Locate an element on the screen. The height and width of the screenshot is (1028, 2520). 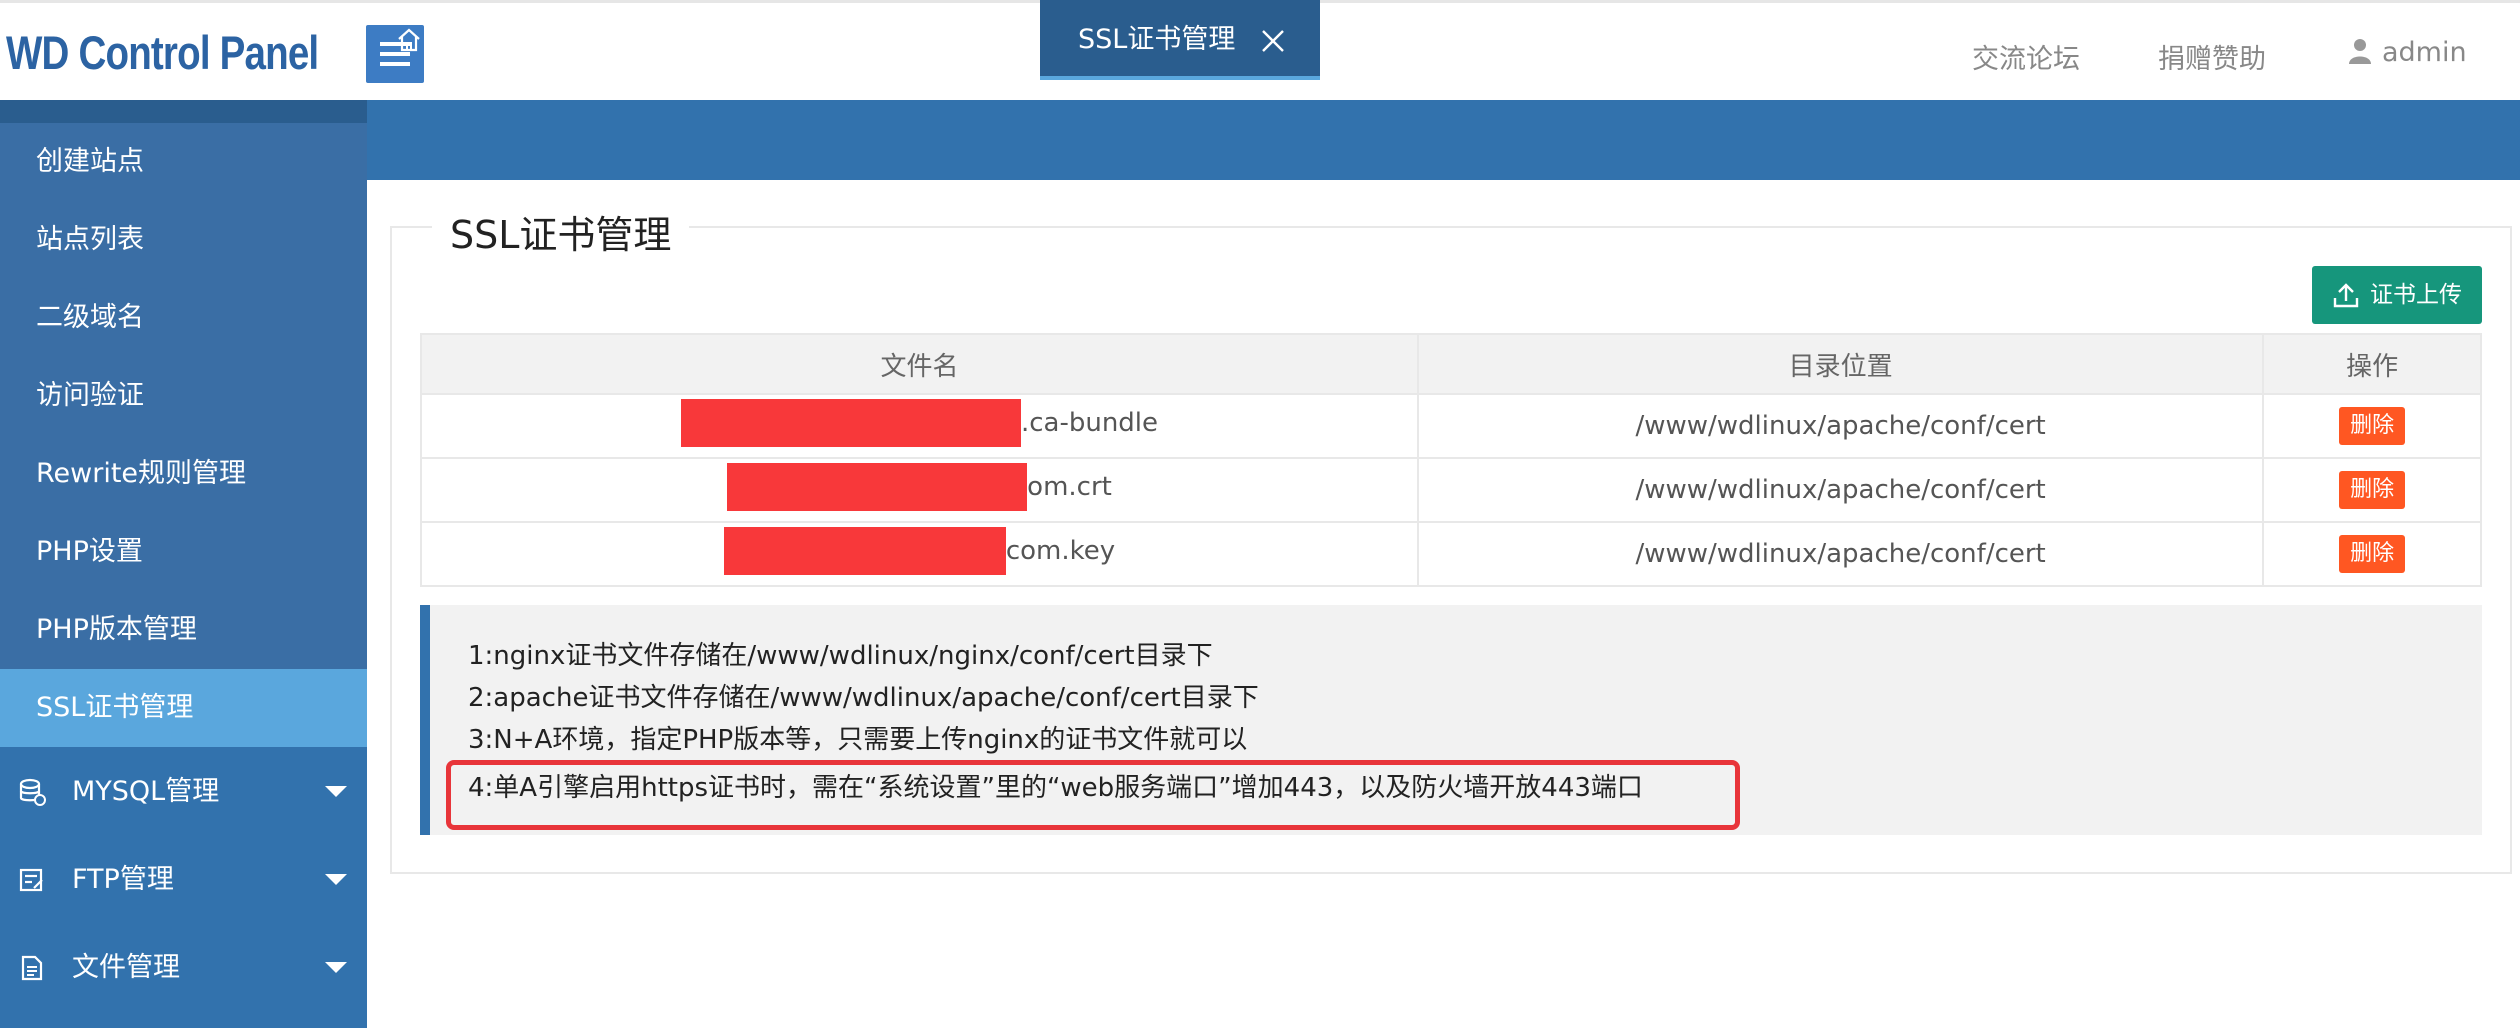
database-icon is located at coordinates (32, 792).